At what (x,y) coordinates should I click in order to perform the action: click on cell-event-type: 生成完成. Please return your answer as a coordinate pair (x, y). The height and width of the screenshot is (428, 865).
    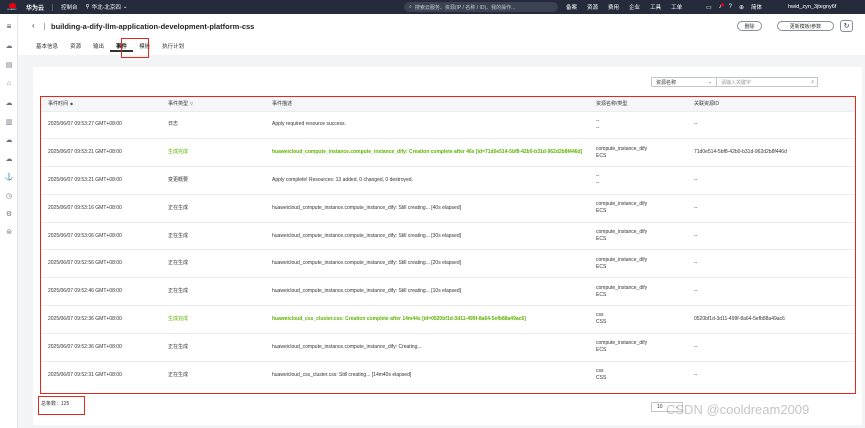
    Looking at the image, I should click on (213, 319).